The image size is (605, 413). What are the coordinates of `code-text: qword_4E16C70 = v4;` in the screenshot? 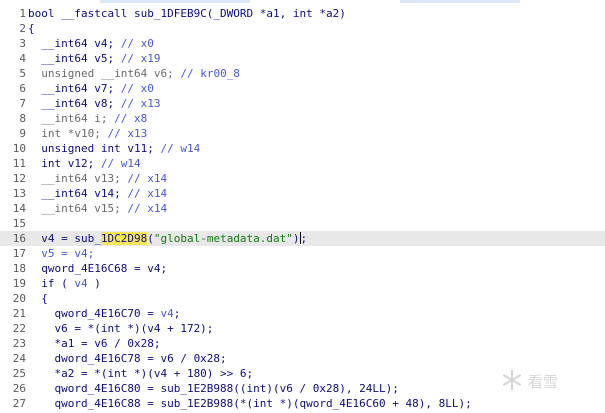 It's located at (104, 313).